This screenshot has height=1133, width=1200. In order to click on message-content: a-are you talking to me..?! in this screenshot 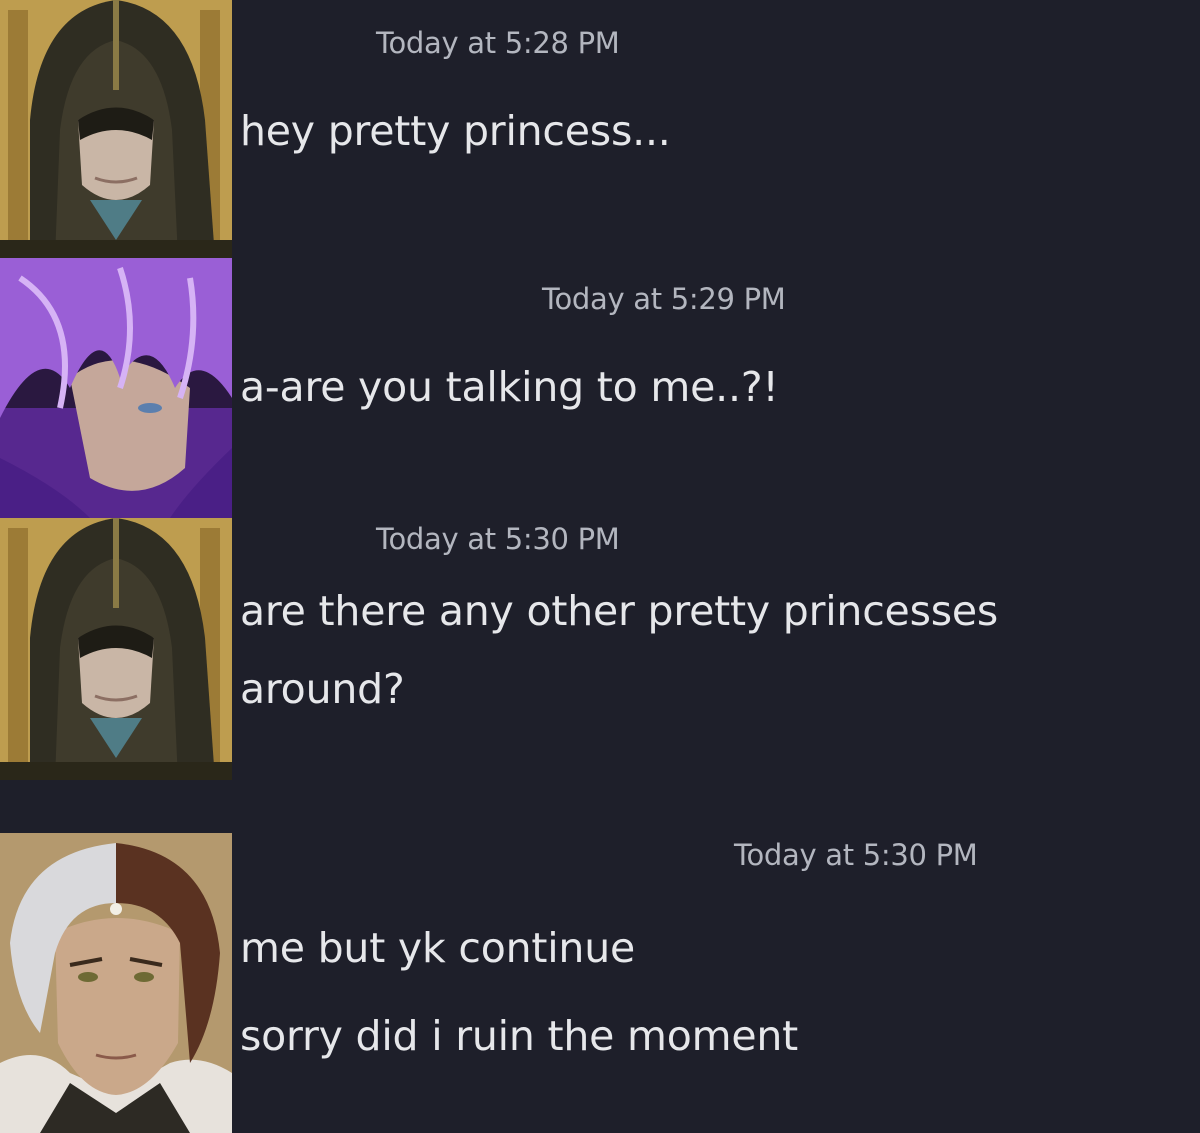, I will do `click(509, 387)`.